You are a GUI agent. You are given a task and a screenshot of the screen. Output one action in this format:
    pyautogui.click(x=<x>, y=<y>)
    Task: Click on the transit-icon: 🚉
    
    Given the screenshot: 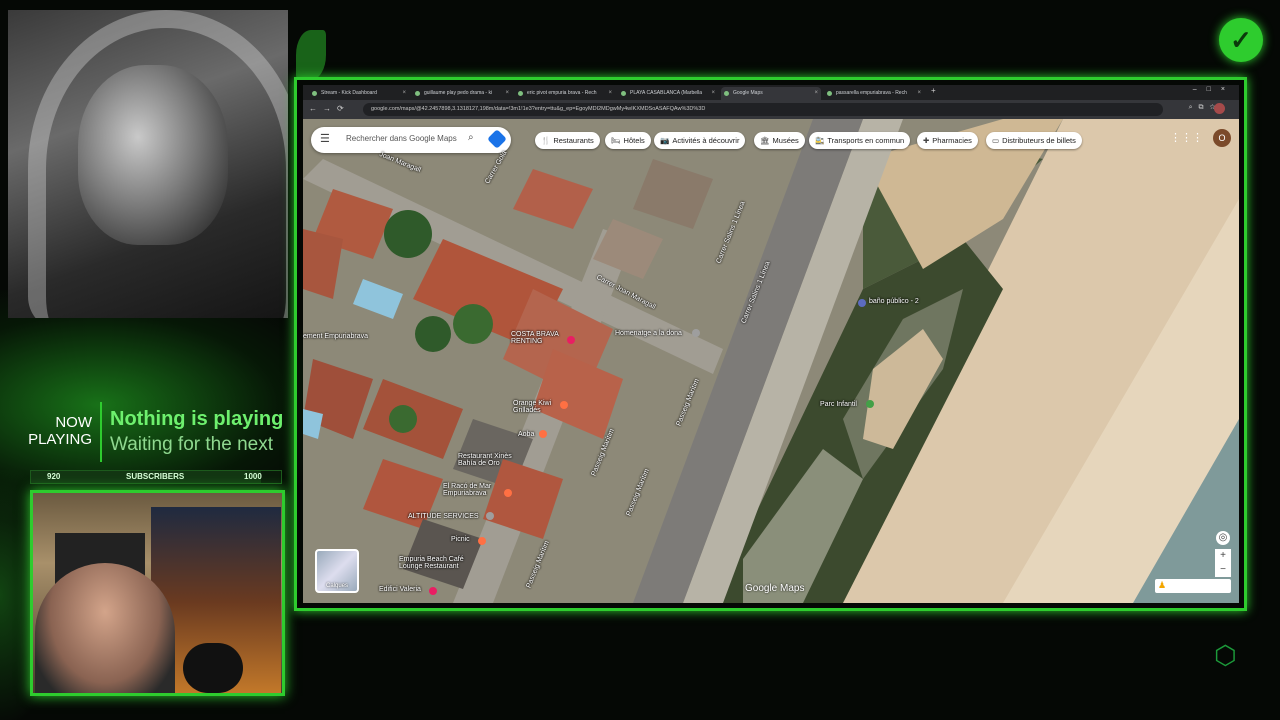 What is the action you would take?
    pyautogui.click(x=820, y=140)
    